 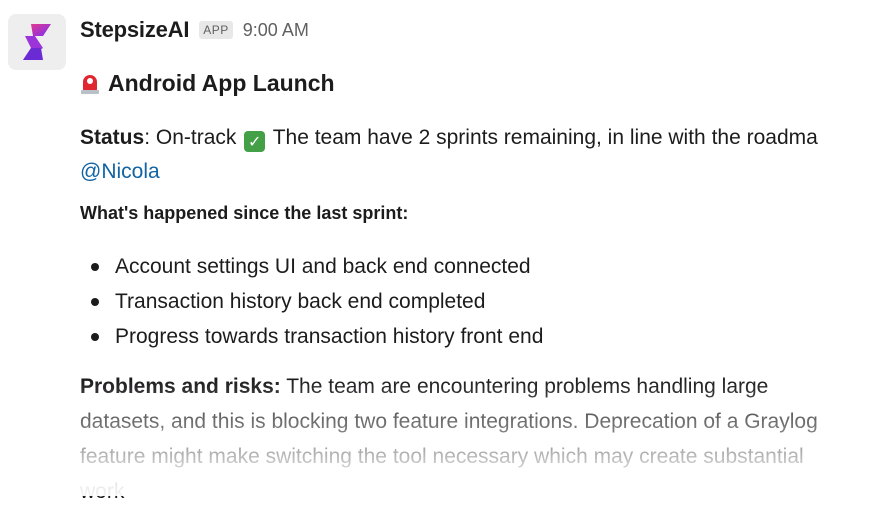 What do you see at coordinates (112, 137) in the screenshot?
I see `status-label: Status` at bounding box center [112, 137].